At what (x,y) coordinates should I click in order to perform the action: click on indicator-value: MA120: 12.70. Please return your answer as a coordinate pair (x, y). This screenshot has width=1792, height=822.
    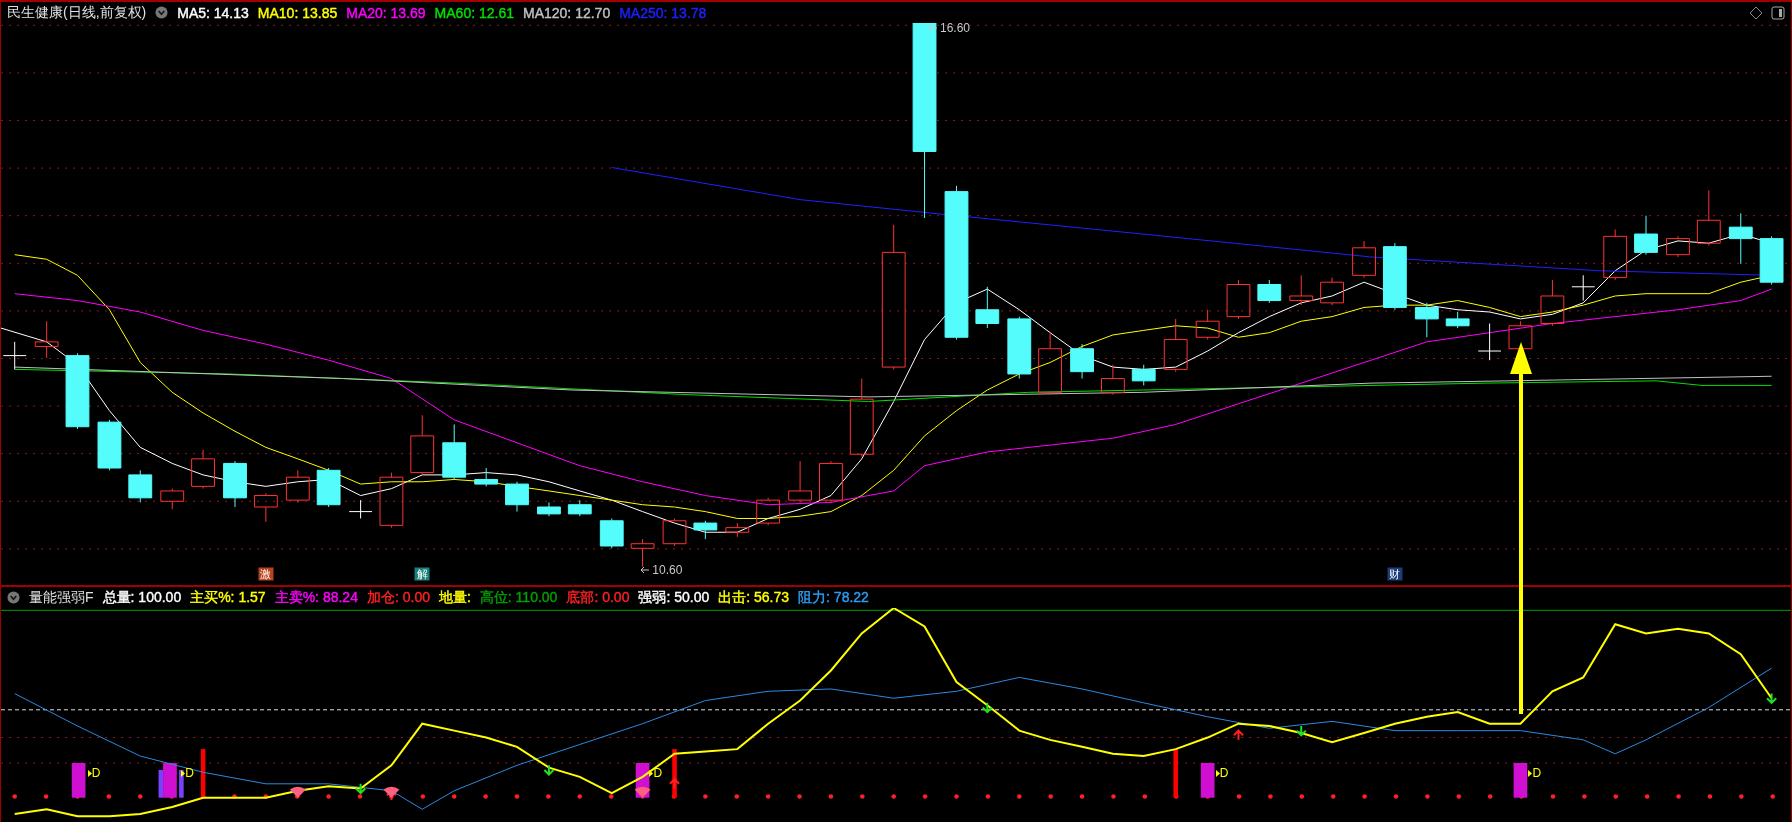
    Looking at the image, I should click on (567, 12).